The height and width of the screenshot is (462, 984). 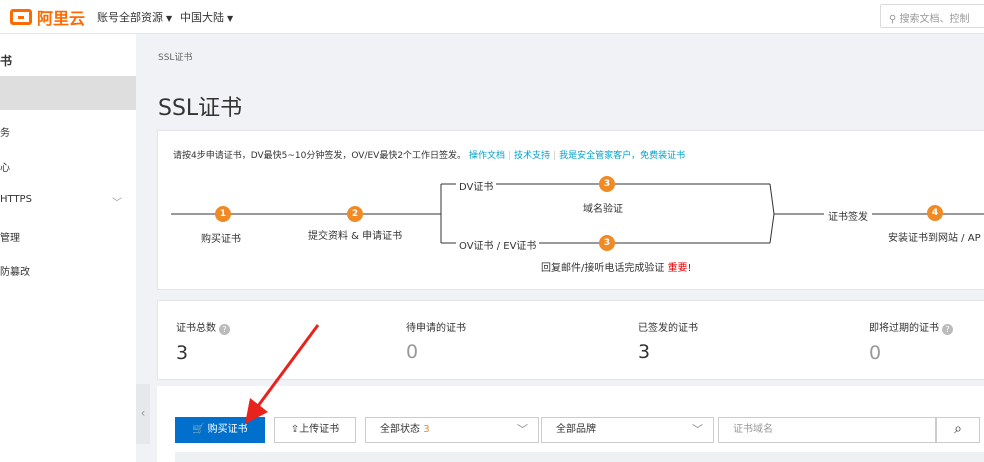 I want to click on status-count: 3, so click(x=426, y=429).